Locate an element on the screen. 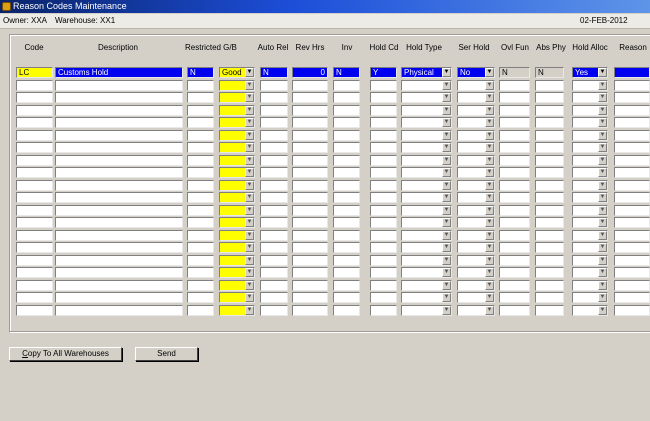 This screenshot has width=650, height=421. hold-type-field: Physical ▼ is located at coordinates (426, 72).